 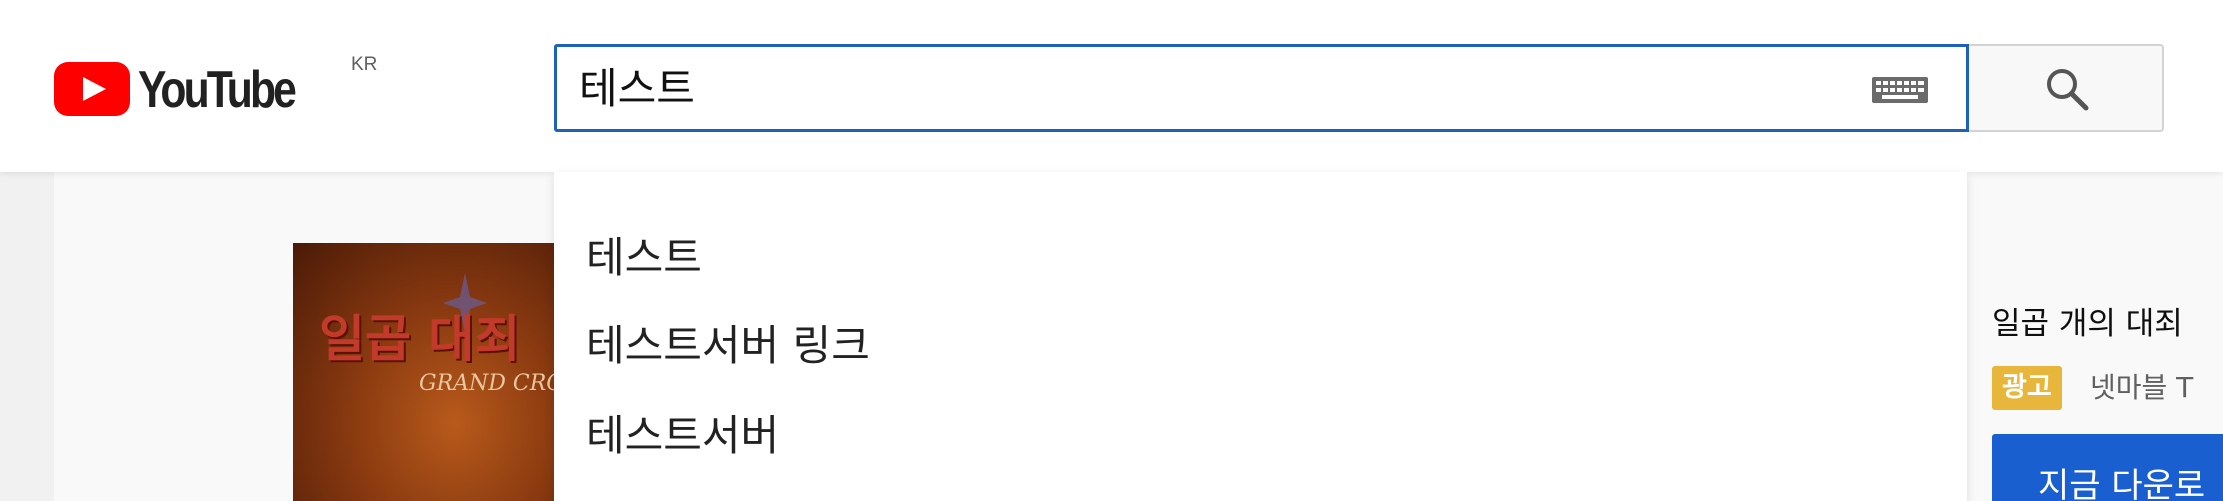 I want to click on search-button, so click(x=2066, y=88).